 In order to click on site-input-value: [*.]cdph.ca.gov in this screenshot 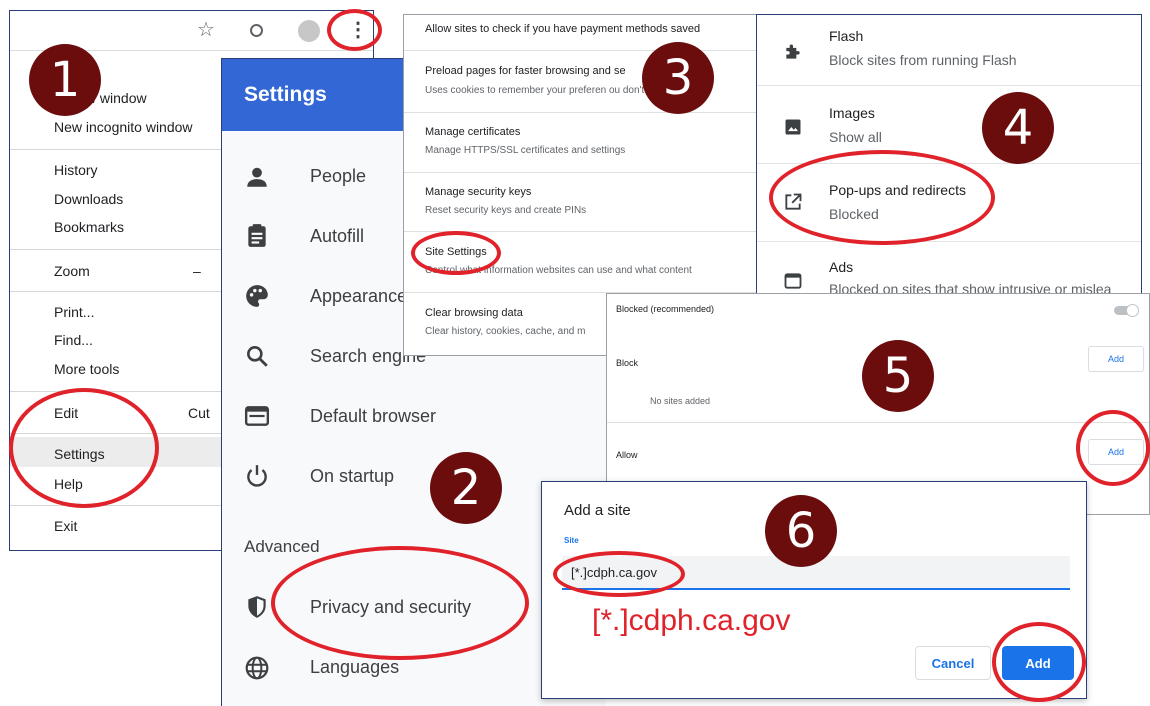, I will do `click(614, 572)`.